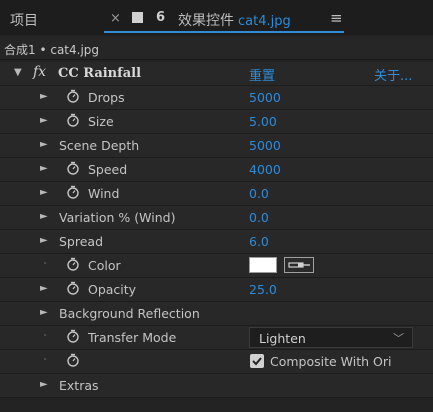  Describe the element at coordinates (129, 313) in the screenshot. I see `property-label: Background Reflection` at that location.